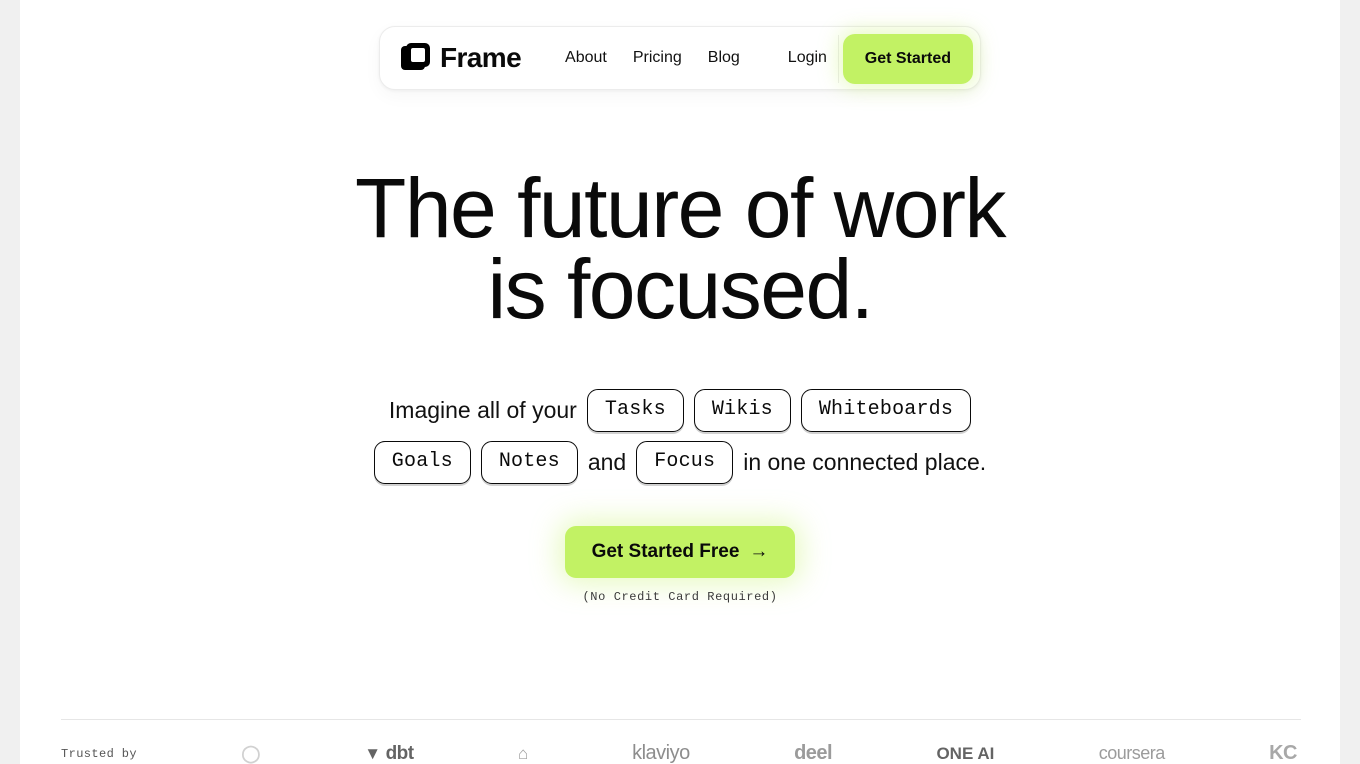  I want to click on chip-focus: Focus, so click(685, 462).